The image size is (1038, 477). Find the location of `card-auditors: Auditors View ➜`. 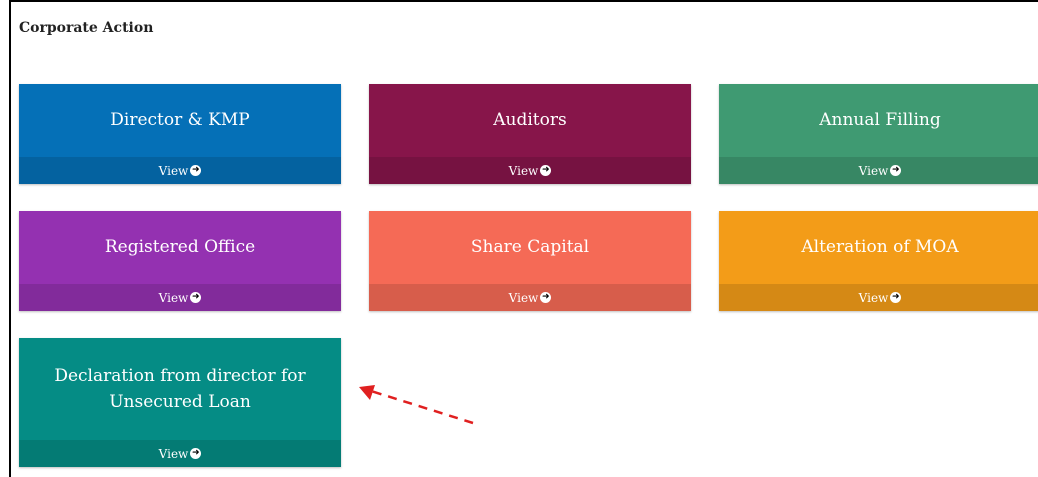

card-auditors: Auditors View ➜ is located at coordinates (530, 134).